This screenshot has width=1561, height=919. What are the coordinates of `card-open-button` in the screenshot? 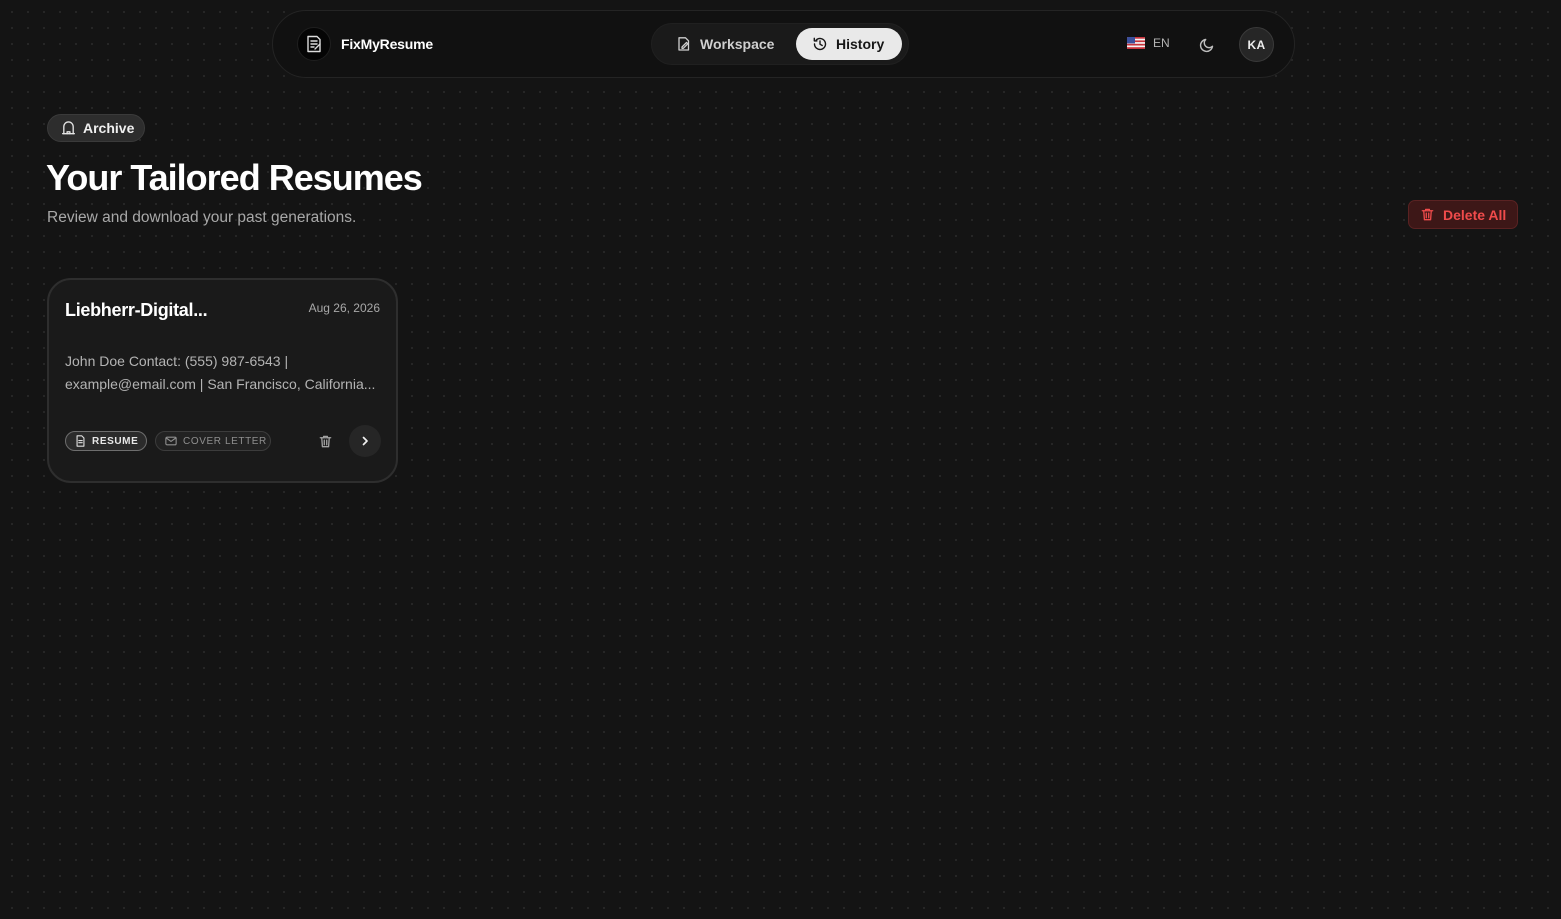 It's located at (365, 441).